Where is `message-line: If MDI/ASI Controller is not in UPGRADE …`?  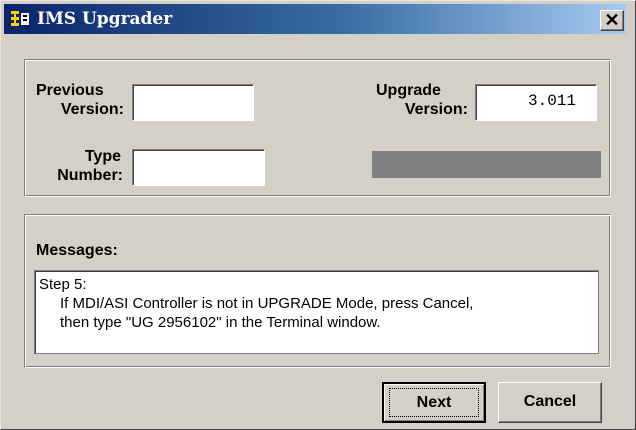
message-line: If MDI/ASI Controller is not in UPGRADE … is located at coordinates (267, 303).